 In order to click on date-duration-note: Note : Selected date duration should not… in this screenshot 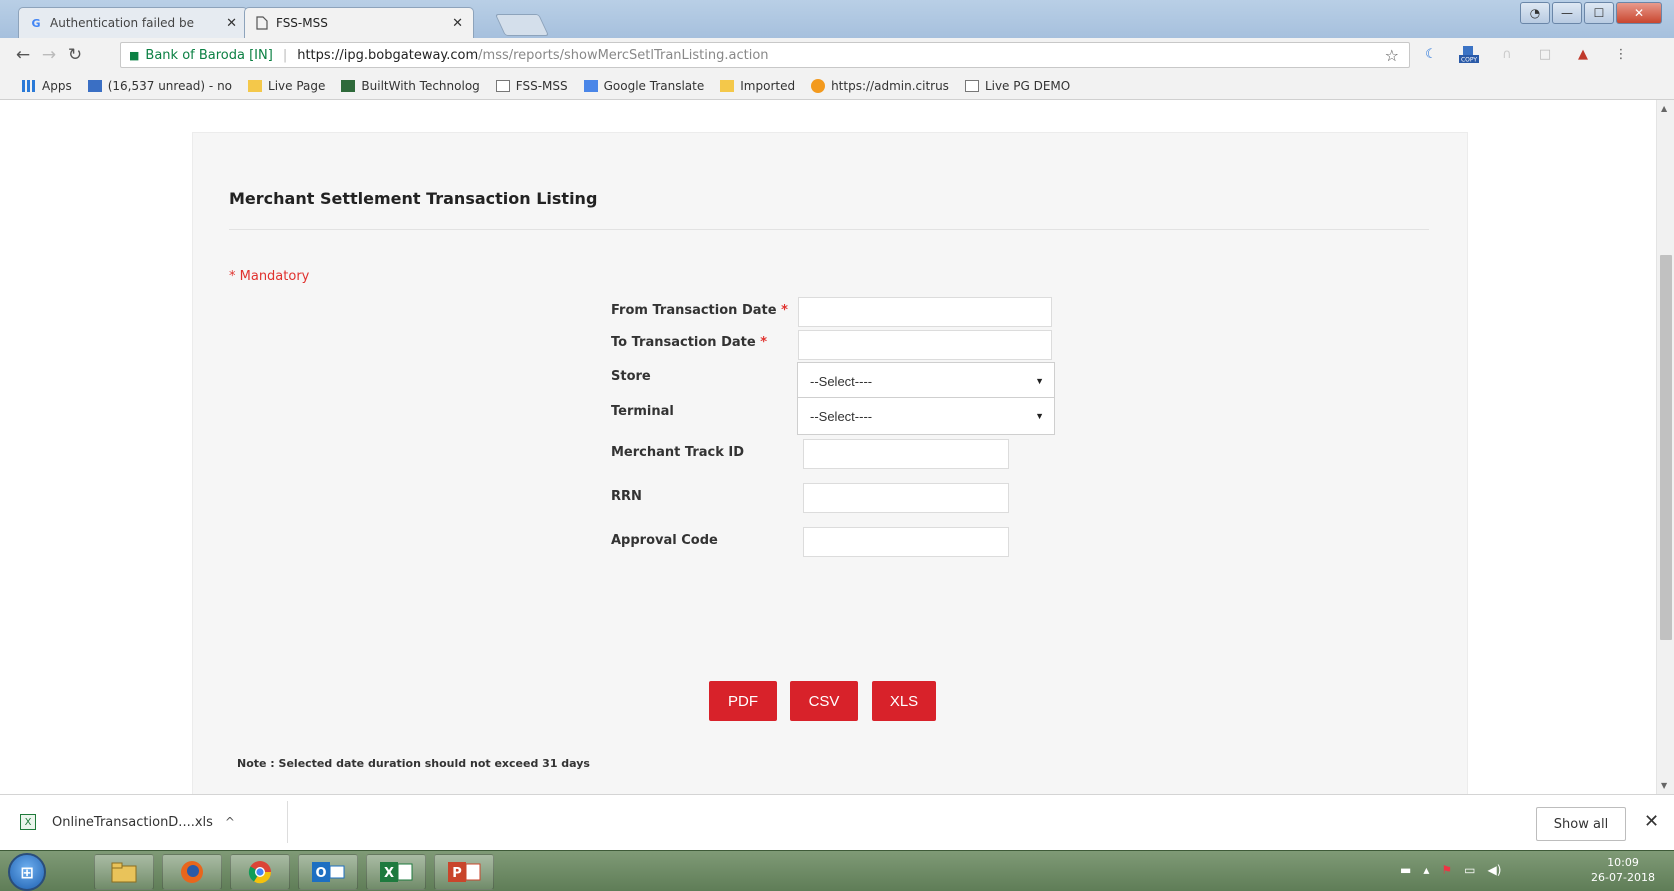, I will do `click(413, 763)`.